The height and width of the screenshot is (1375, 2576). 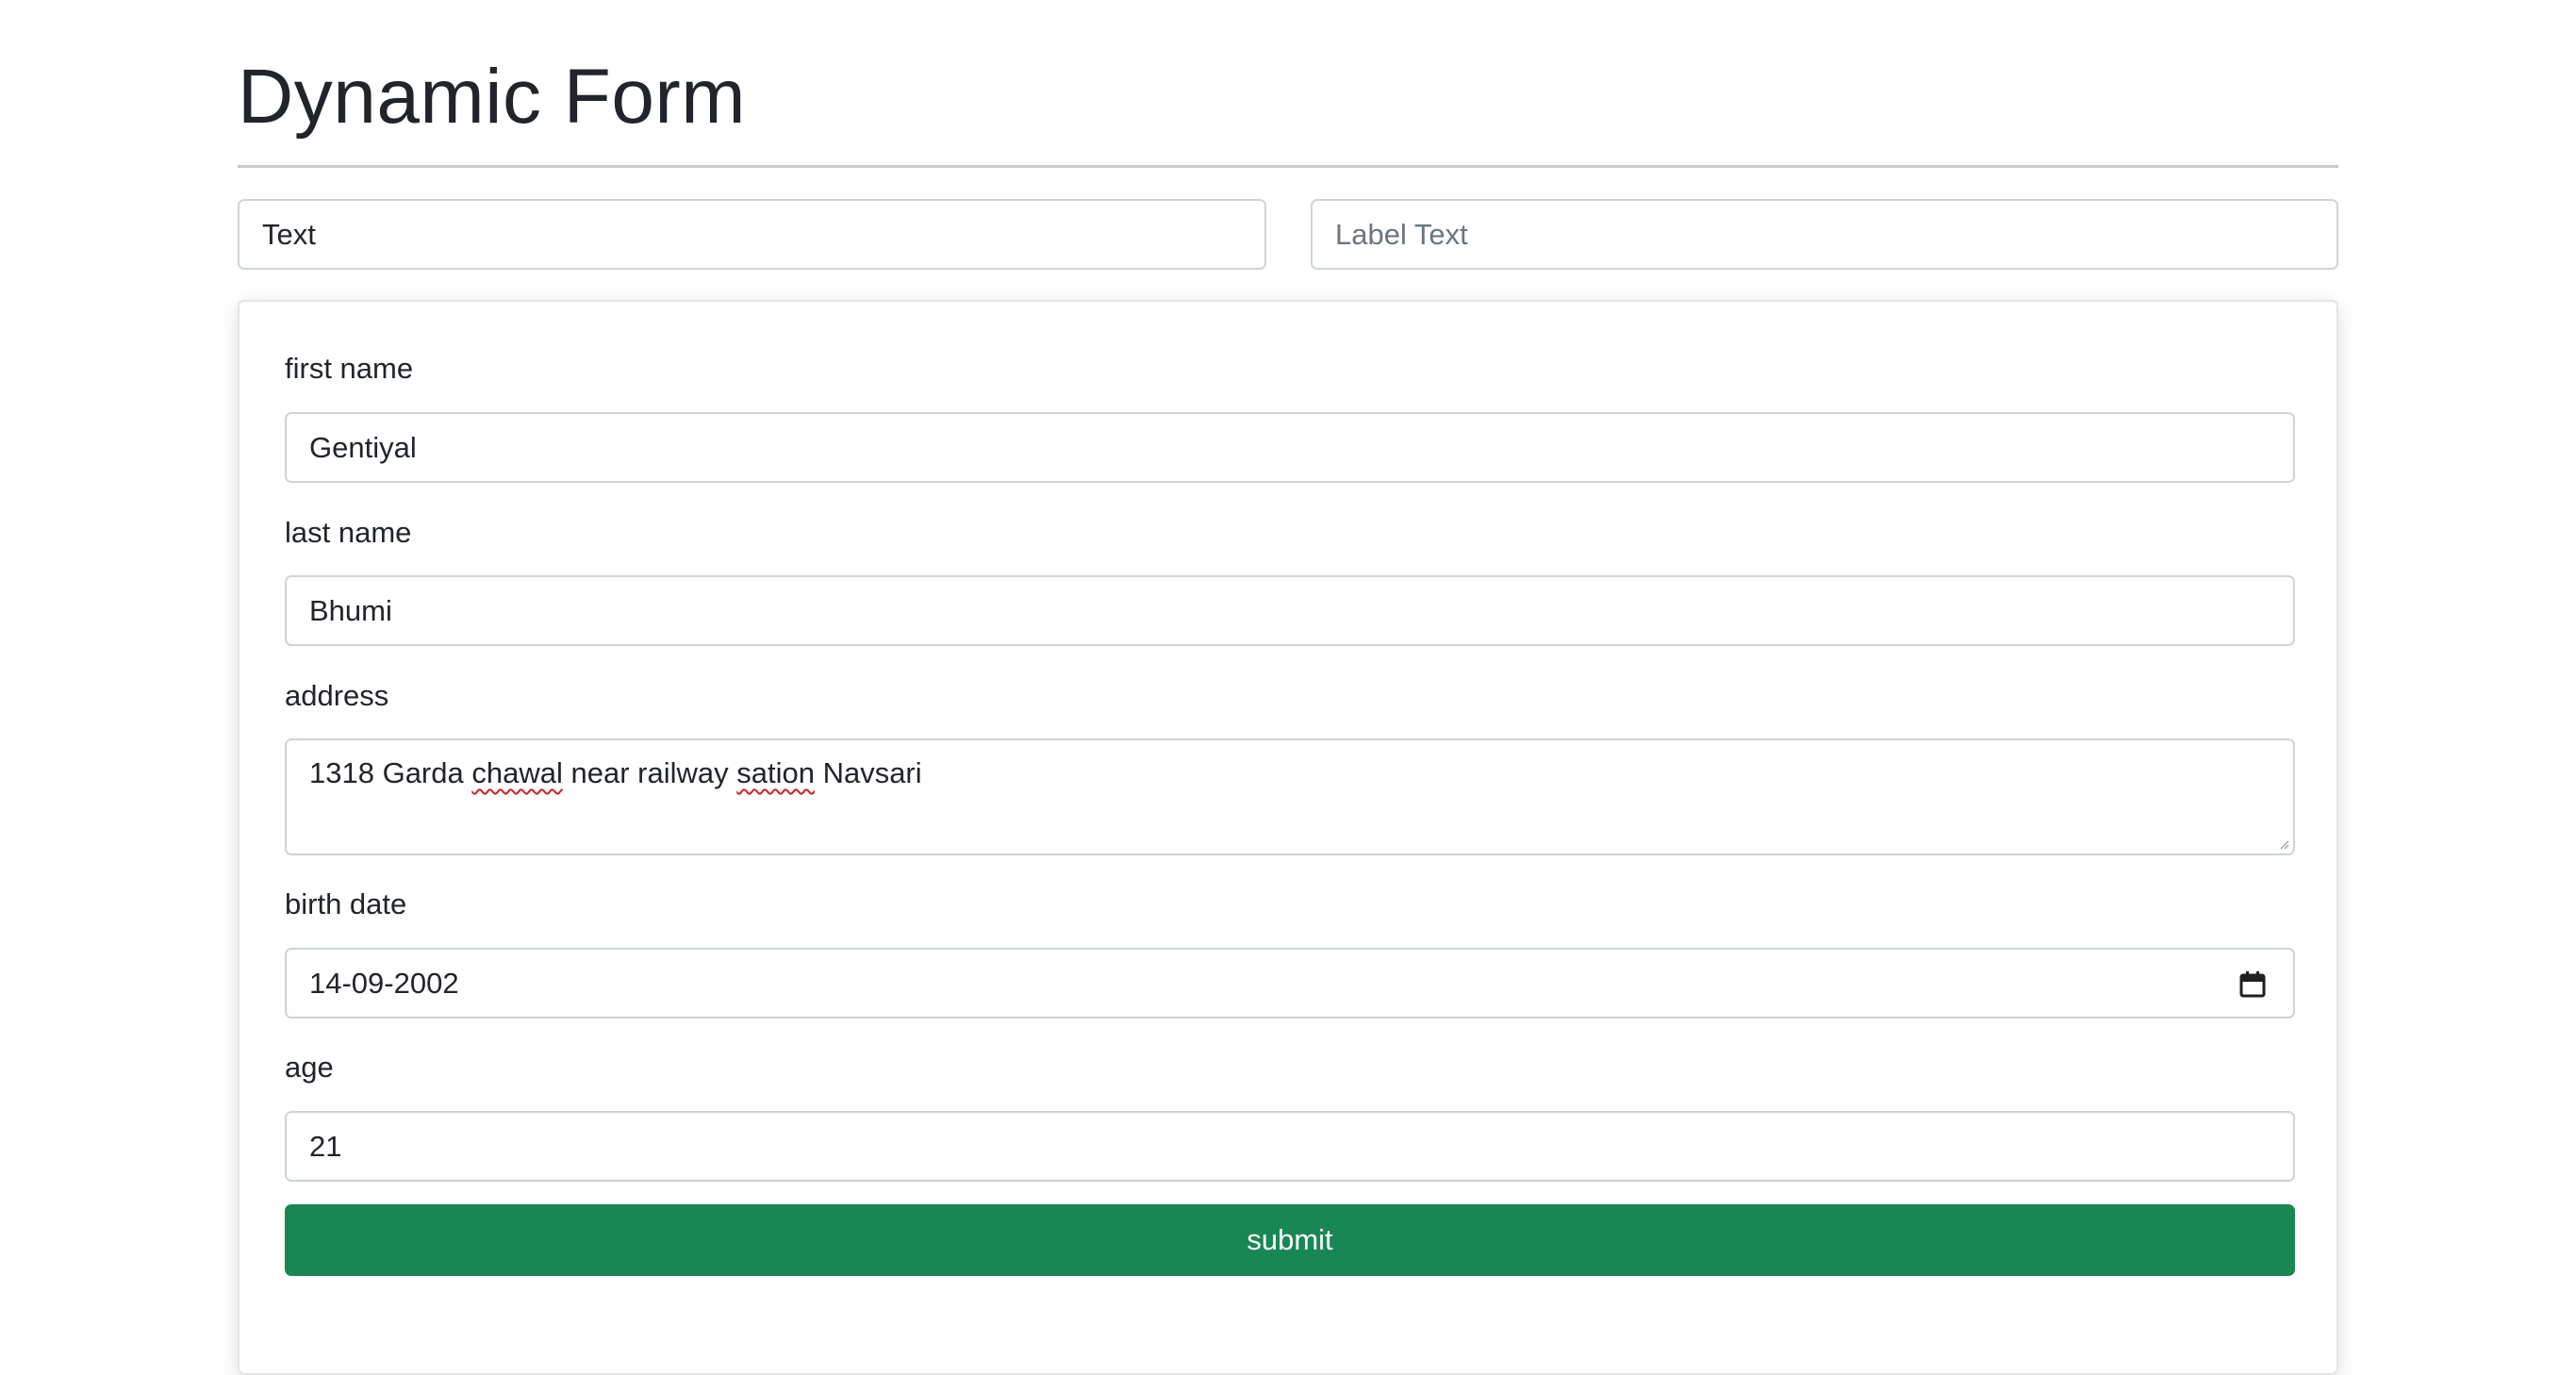 I want to click on first-name-value: Gentiyal, so click(x=363, y=447).